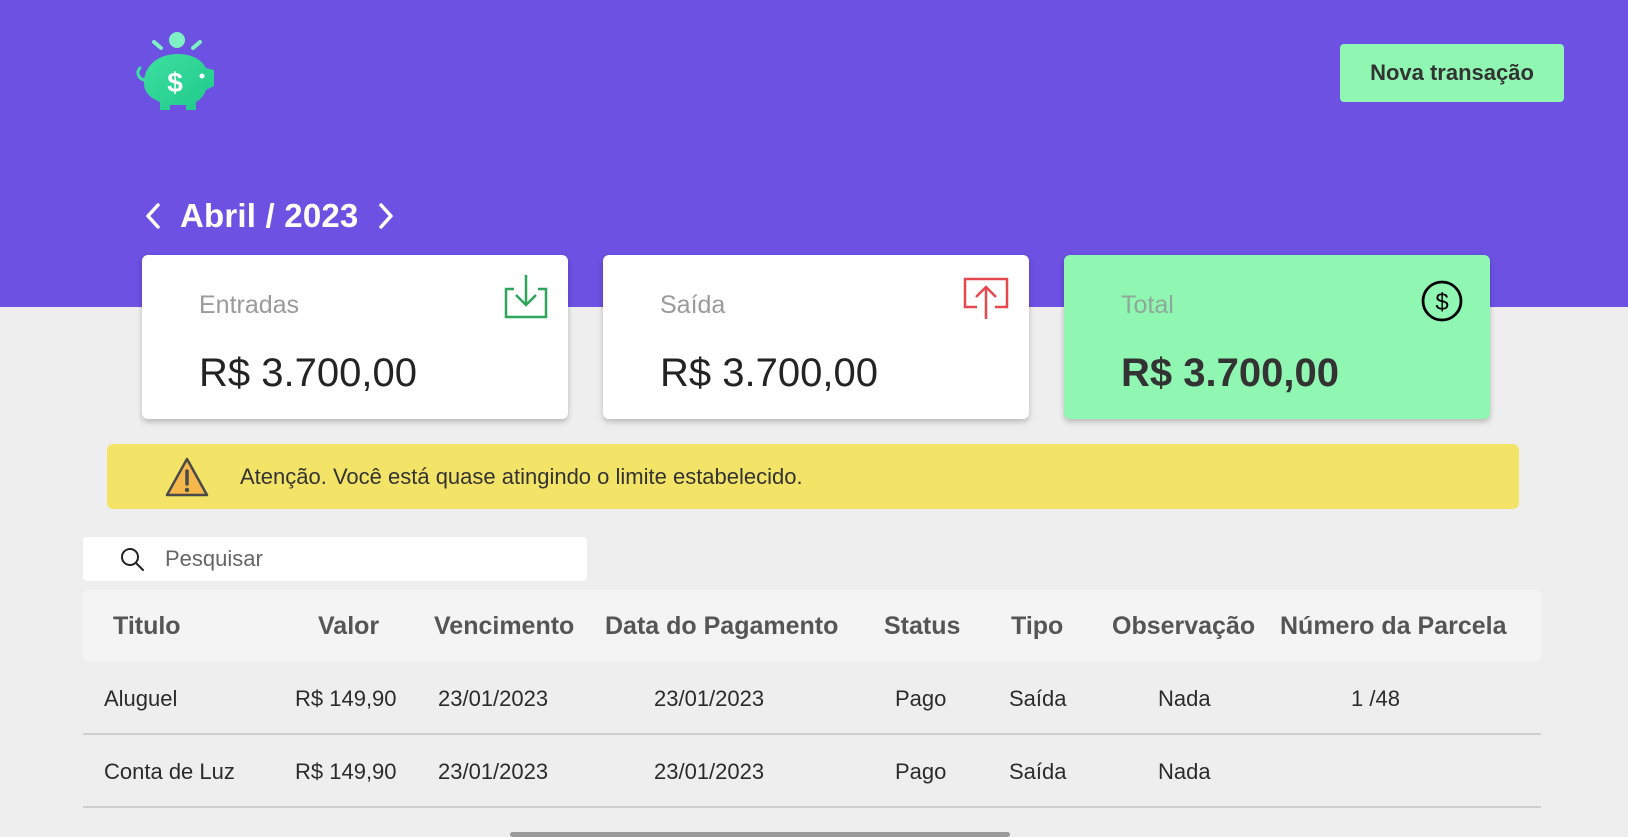  What do you see at coordinates (760, 834) in the screenshot?
I see `horizontal-scrollbar` at bounding box center [760, 834].